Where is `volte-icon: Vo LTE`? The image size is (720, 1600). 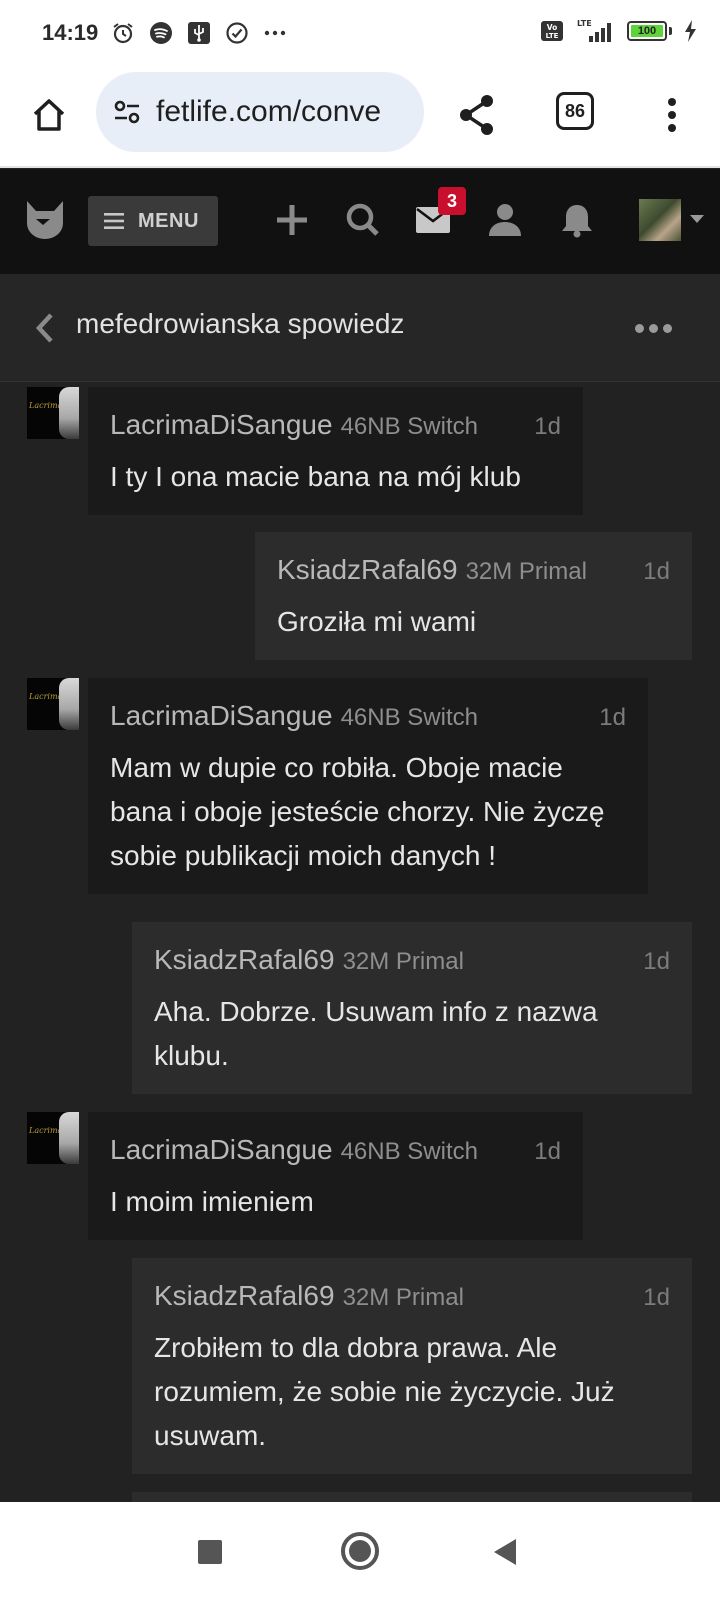 volte-icon: Vo LTE is located at coordinates (552, 31).